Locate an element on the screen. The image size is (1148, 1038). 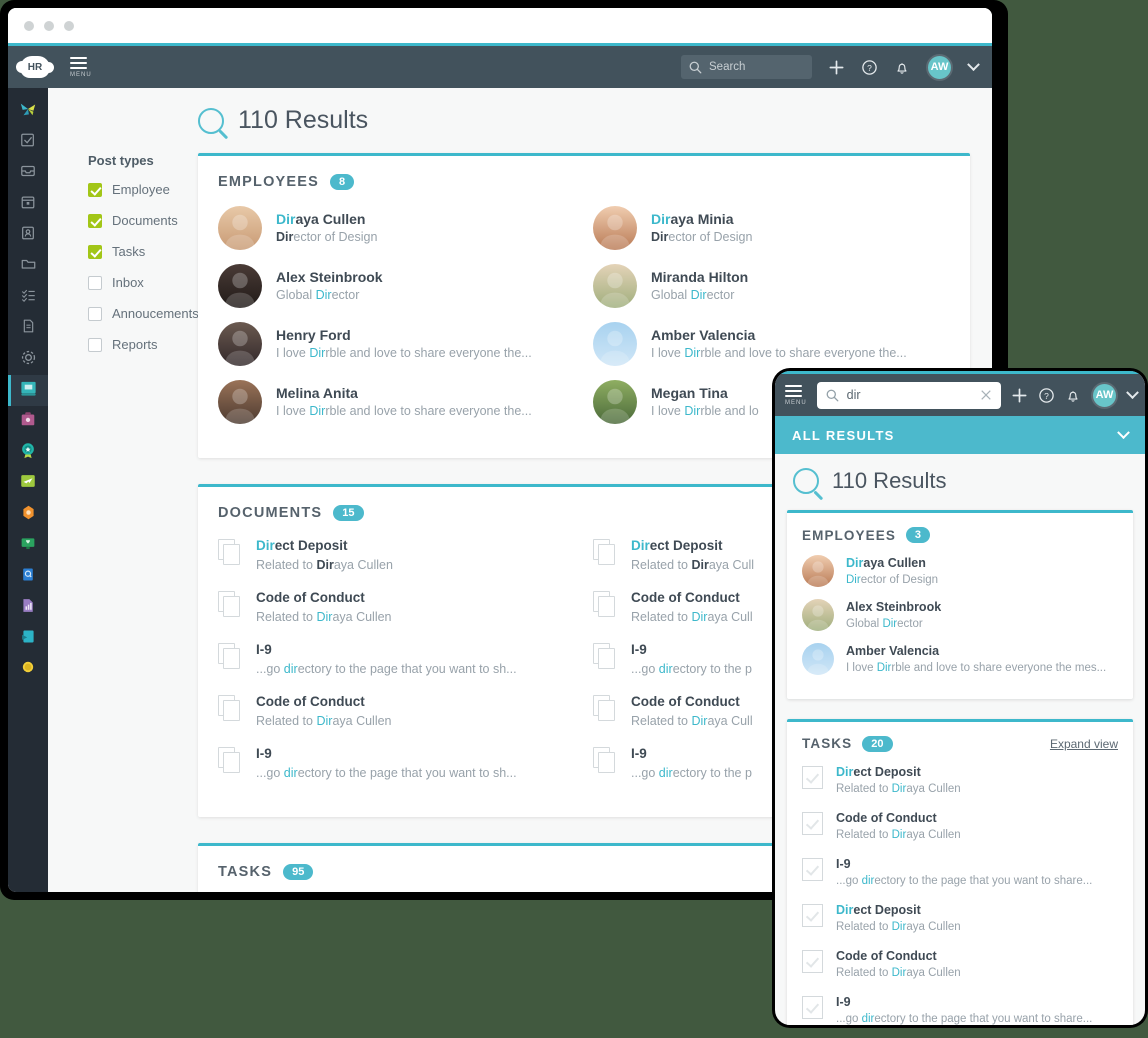
facet-annoucements: Annoucements is located at coordinates (143, 313).